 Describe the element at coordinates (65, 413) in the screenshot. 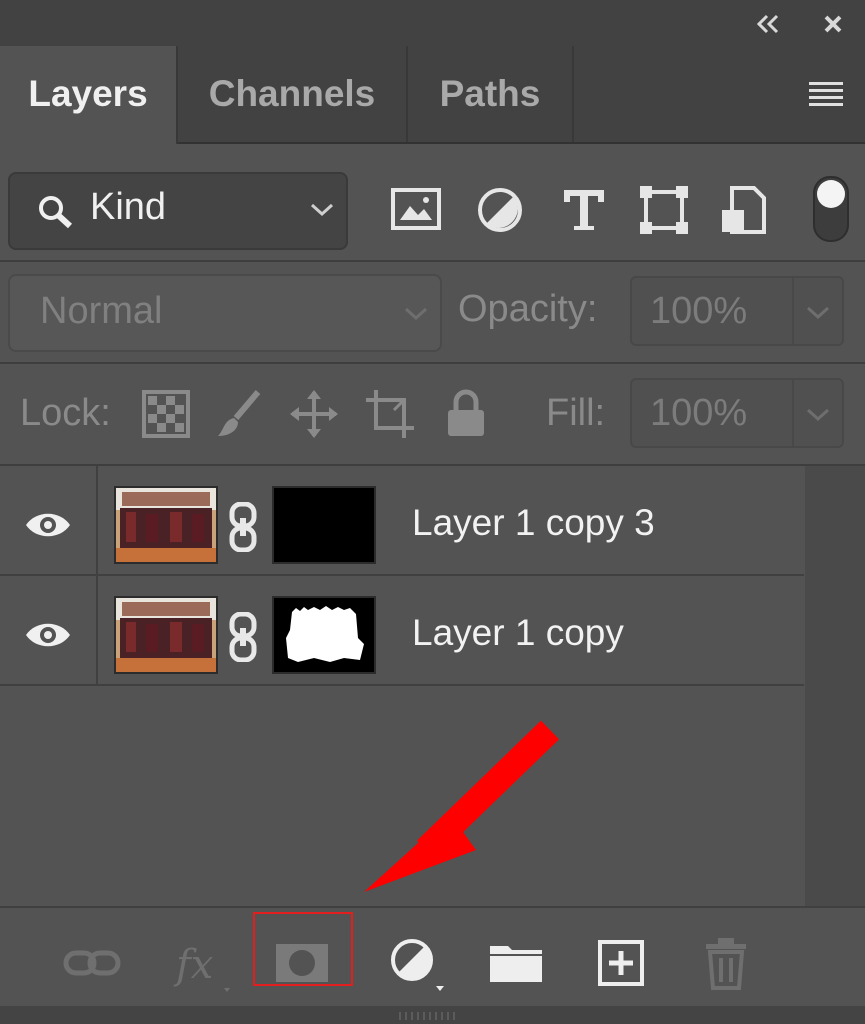

I see `lock-label: Lock:` at that location.